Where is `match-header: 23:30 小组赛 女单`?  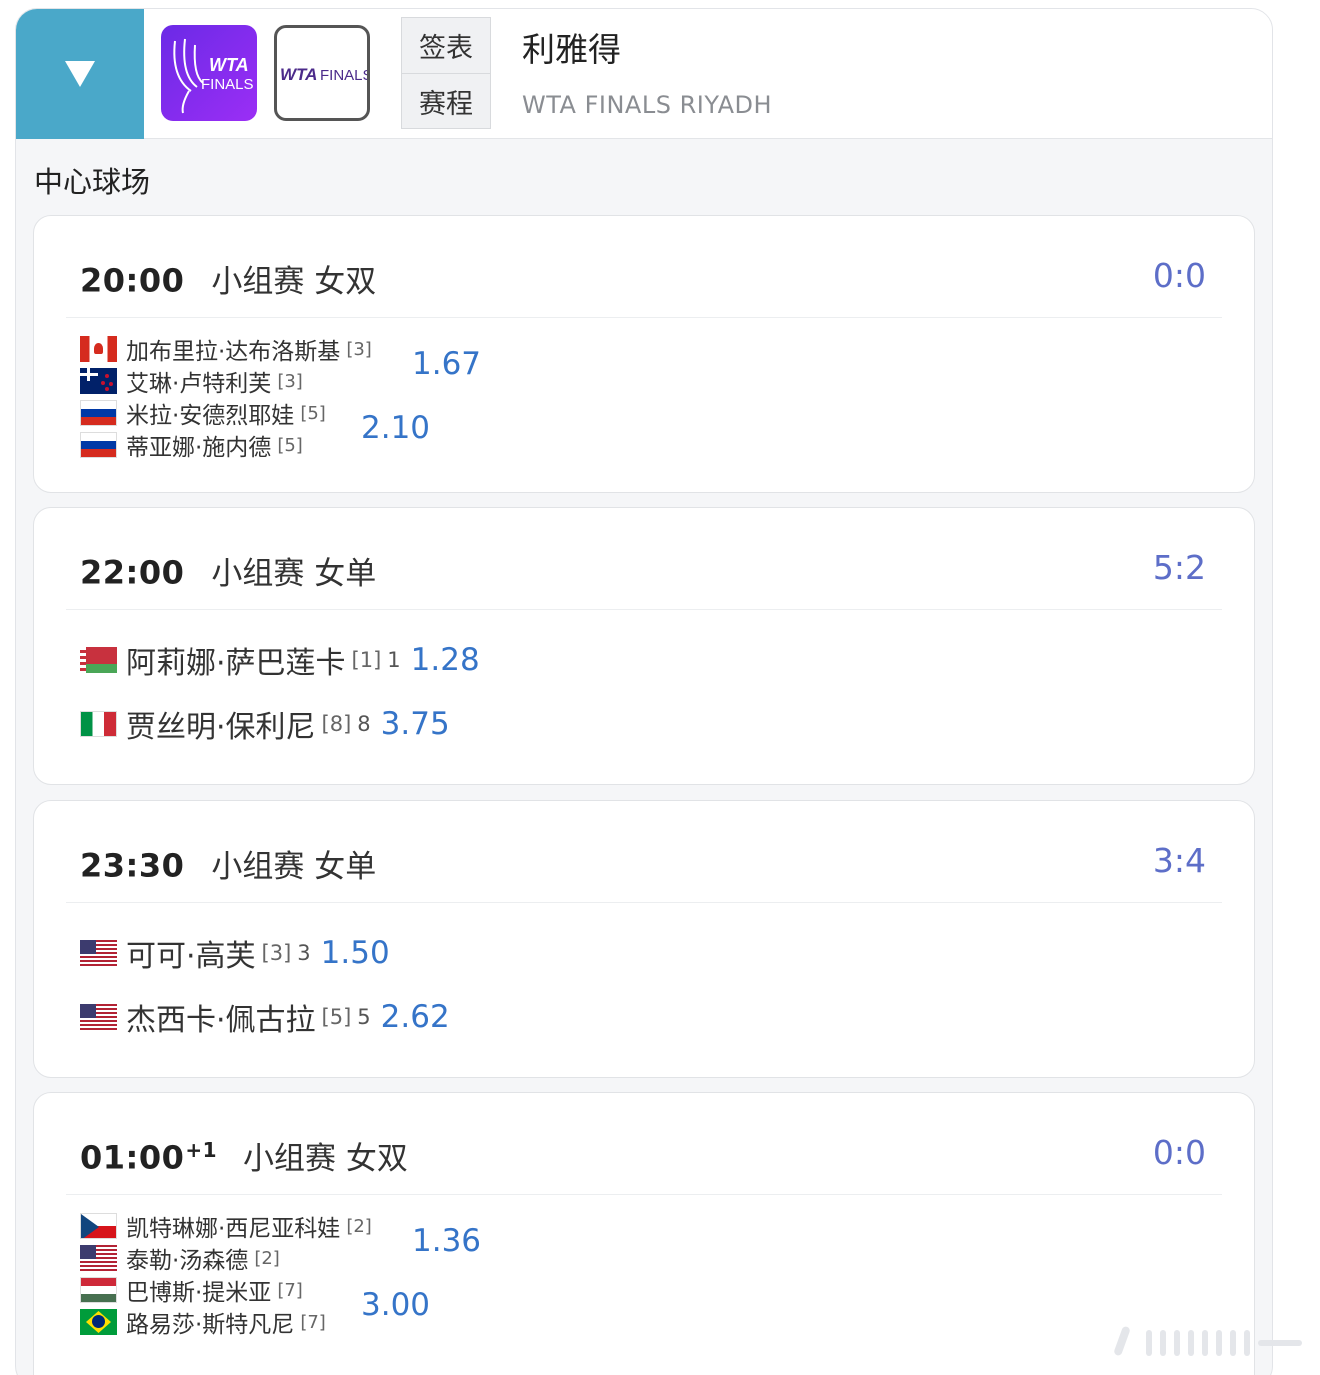
match-header: 23:30 小组赛 女单 is located at coordinates (228, 863).